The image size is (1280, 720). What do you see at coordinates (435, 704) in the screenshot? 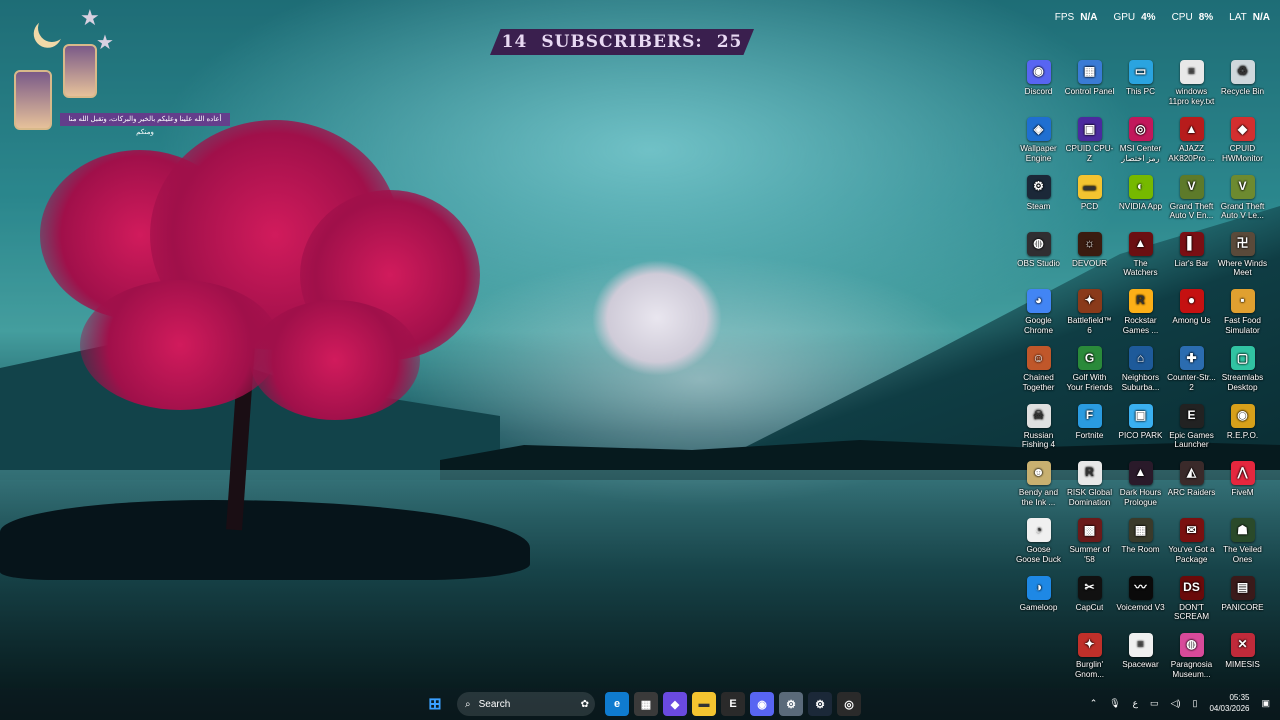
I see `start-button: ⊞` at bounding box center [435, 704].